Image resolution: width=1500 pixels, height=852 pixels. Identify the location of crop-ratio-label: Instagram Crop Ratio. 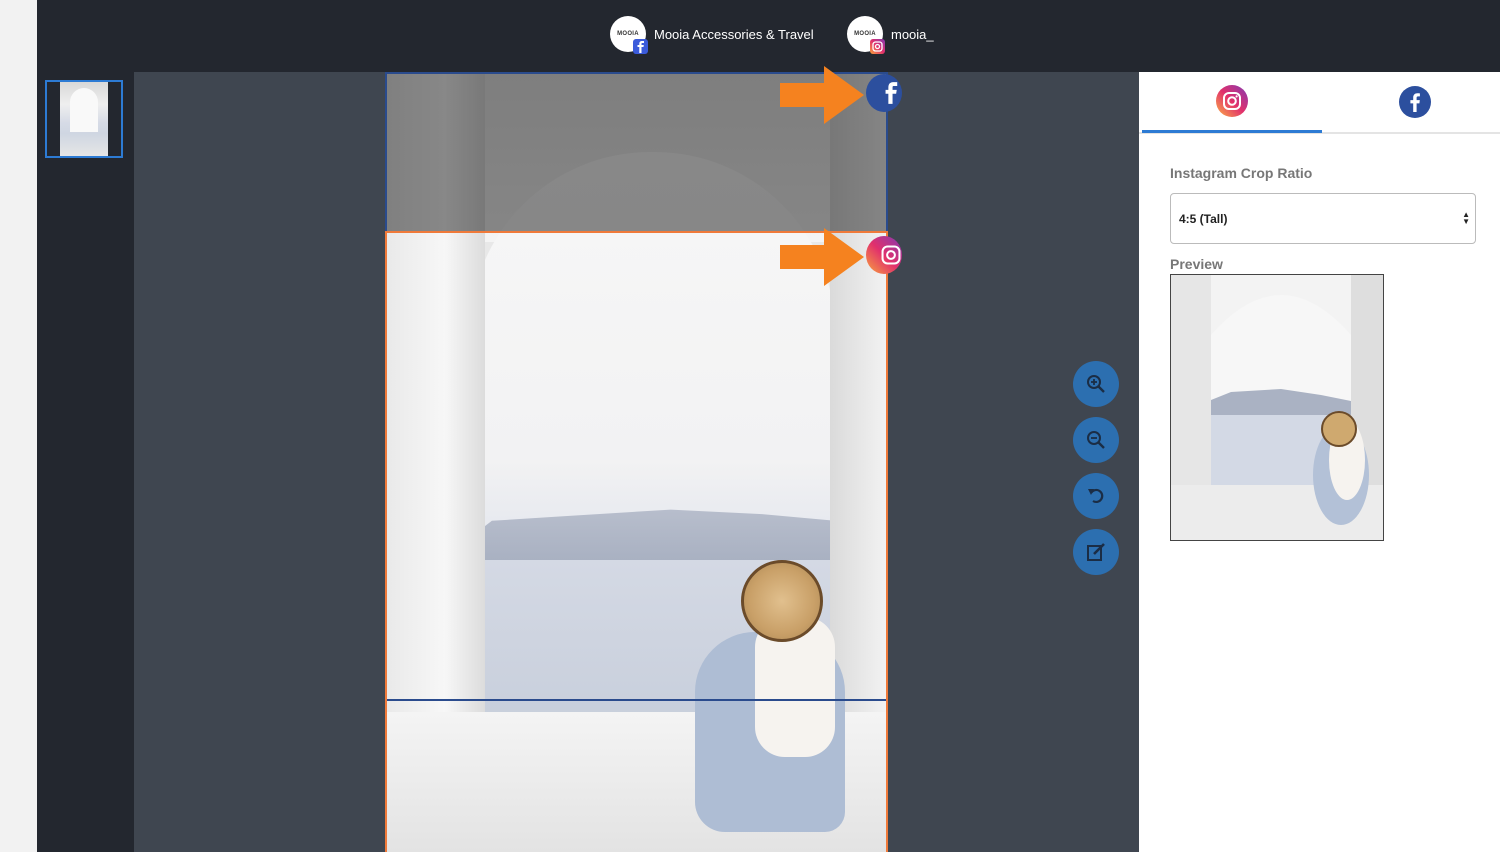
(1241, 173).